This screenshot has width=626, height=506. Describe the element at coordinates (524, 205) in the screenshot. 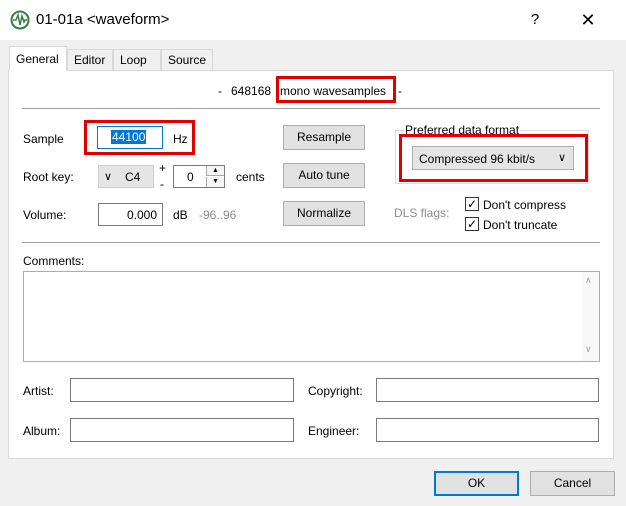

I see `dont-compress-label: Don't compress` at that location.